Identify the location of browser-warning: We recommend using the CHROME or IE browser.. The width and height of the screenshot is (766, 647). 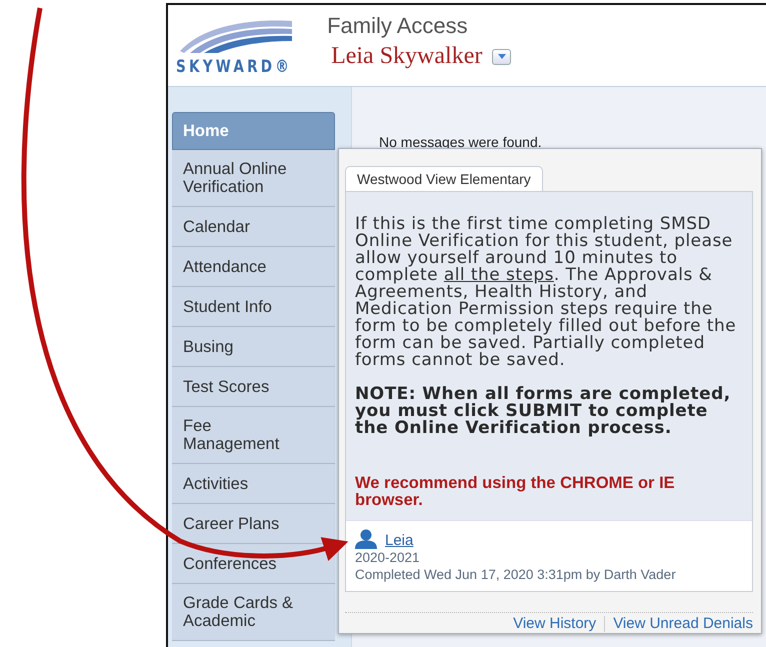
(515, 492).